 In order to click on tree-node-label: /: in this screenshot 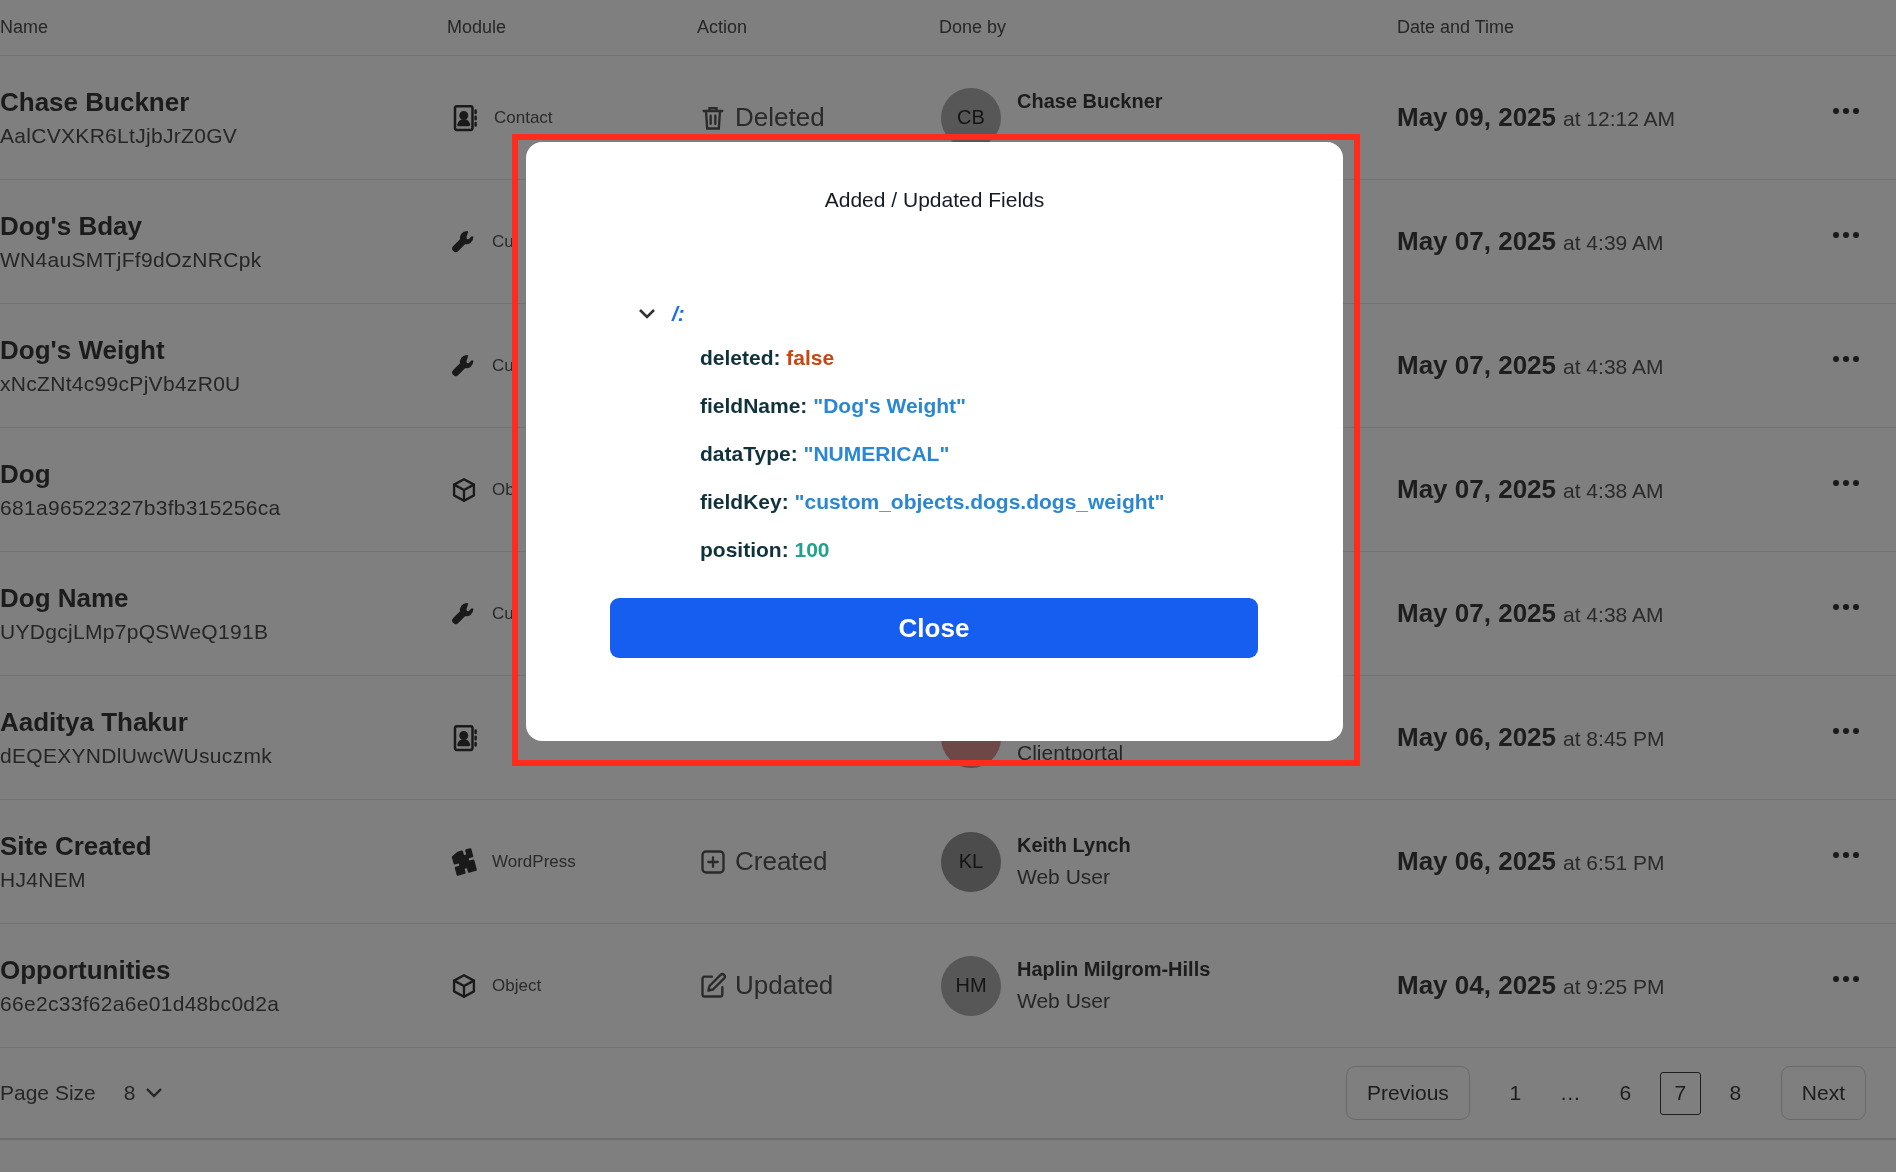, I will do `click(678, 314)`.